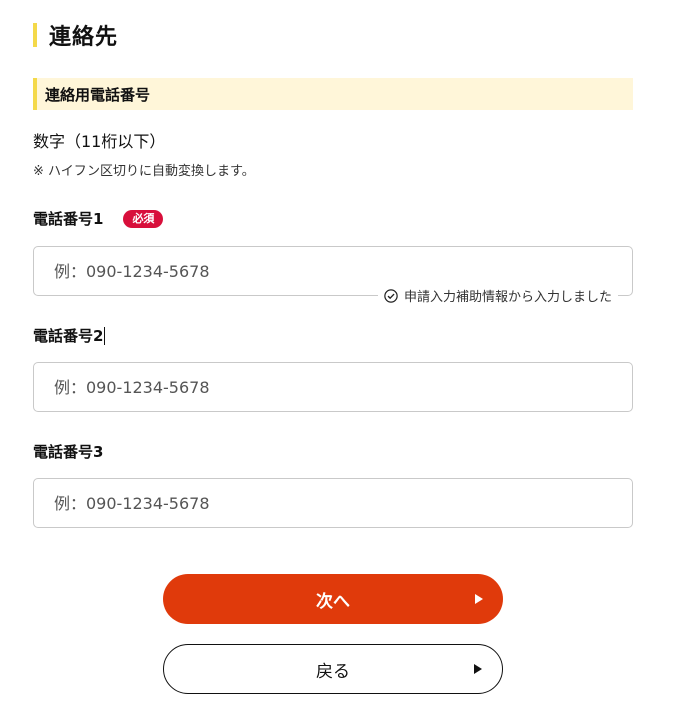 This screenshot has width=680, height=725. I want to click on title-accent-bar, so click(35, 35).